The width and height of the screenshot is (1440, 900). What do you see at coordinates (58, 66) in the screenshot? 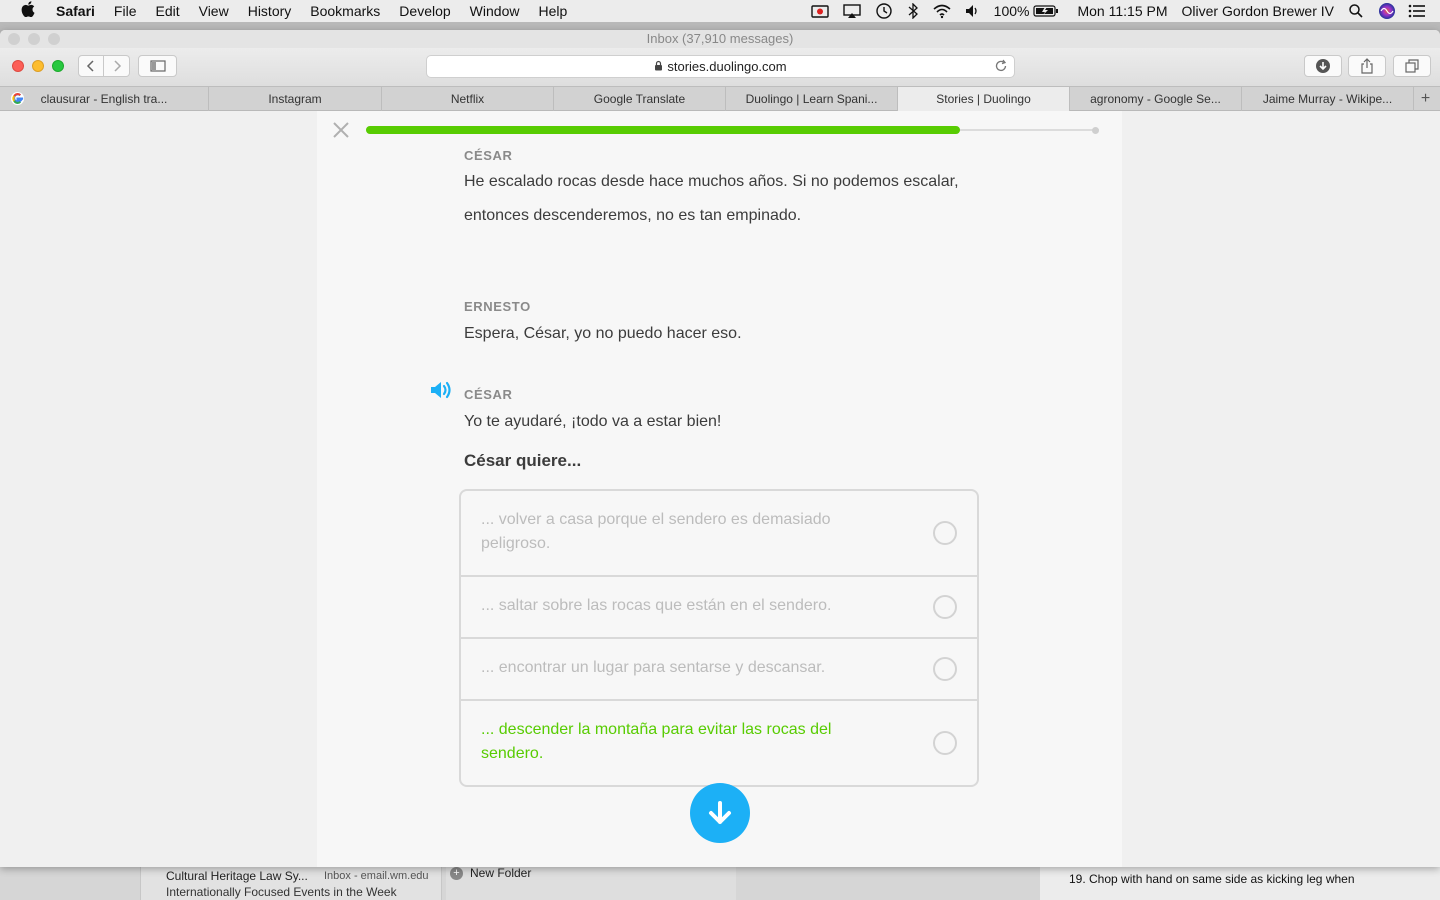
I see `fullscreen-window-button` at bounding box center [58, 66].